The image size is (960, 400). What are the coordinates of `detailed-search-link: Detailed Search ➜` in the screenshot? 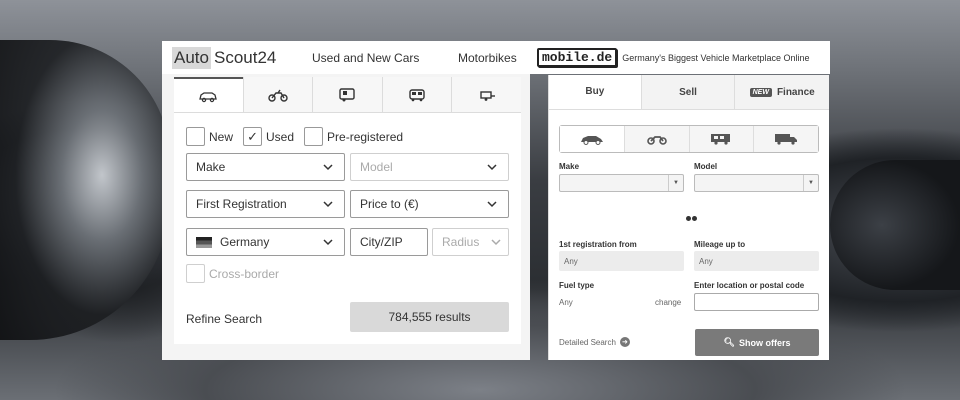 It's located at (594, 342).